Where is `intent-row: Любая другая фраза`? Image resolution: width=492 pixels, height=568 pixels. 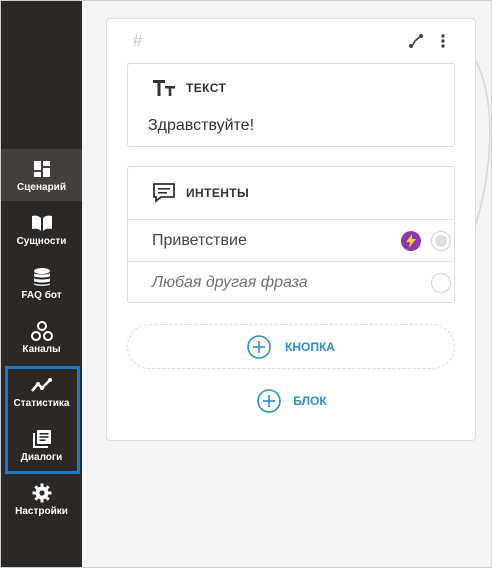
intent-row: Любая другая фраза is located at coordinates (291, 282).